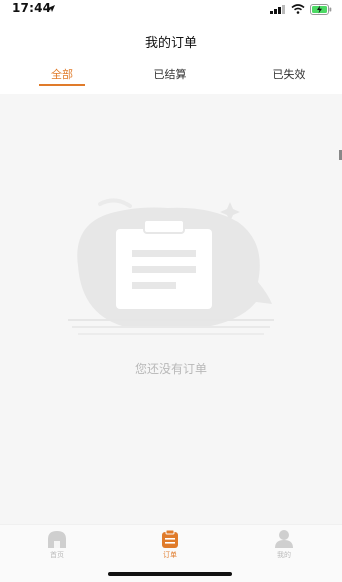 The height and width of the screenshot is (582, 342). I want to click on tab-expired: 已失效, so click(289, 74).